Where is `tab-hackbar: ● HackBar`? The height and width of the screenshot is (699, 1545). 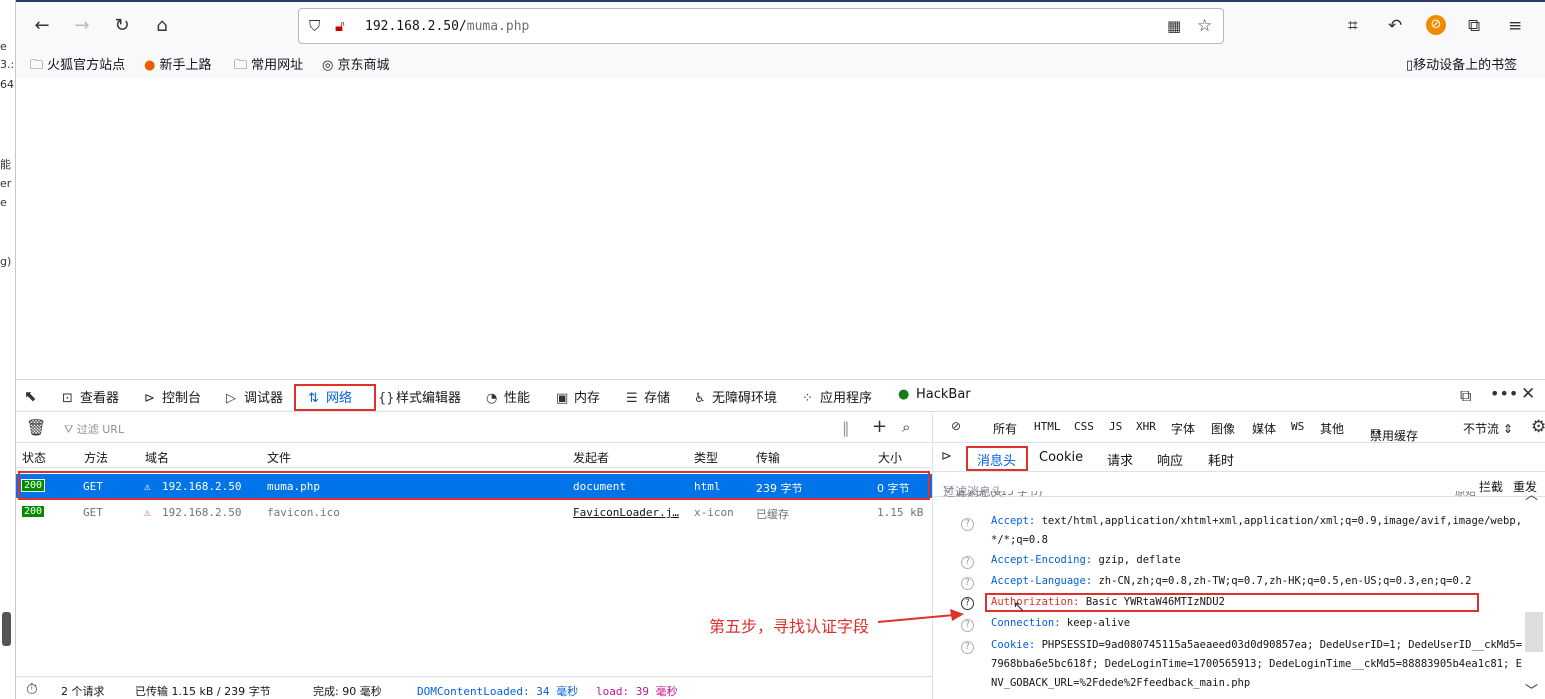
tab-hackbar: ● HackBar is located at coordinates (934, 394).